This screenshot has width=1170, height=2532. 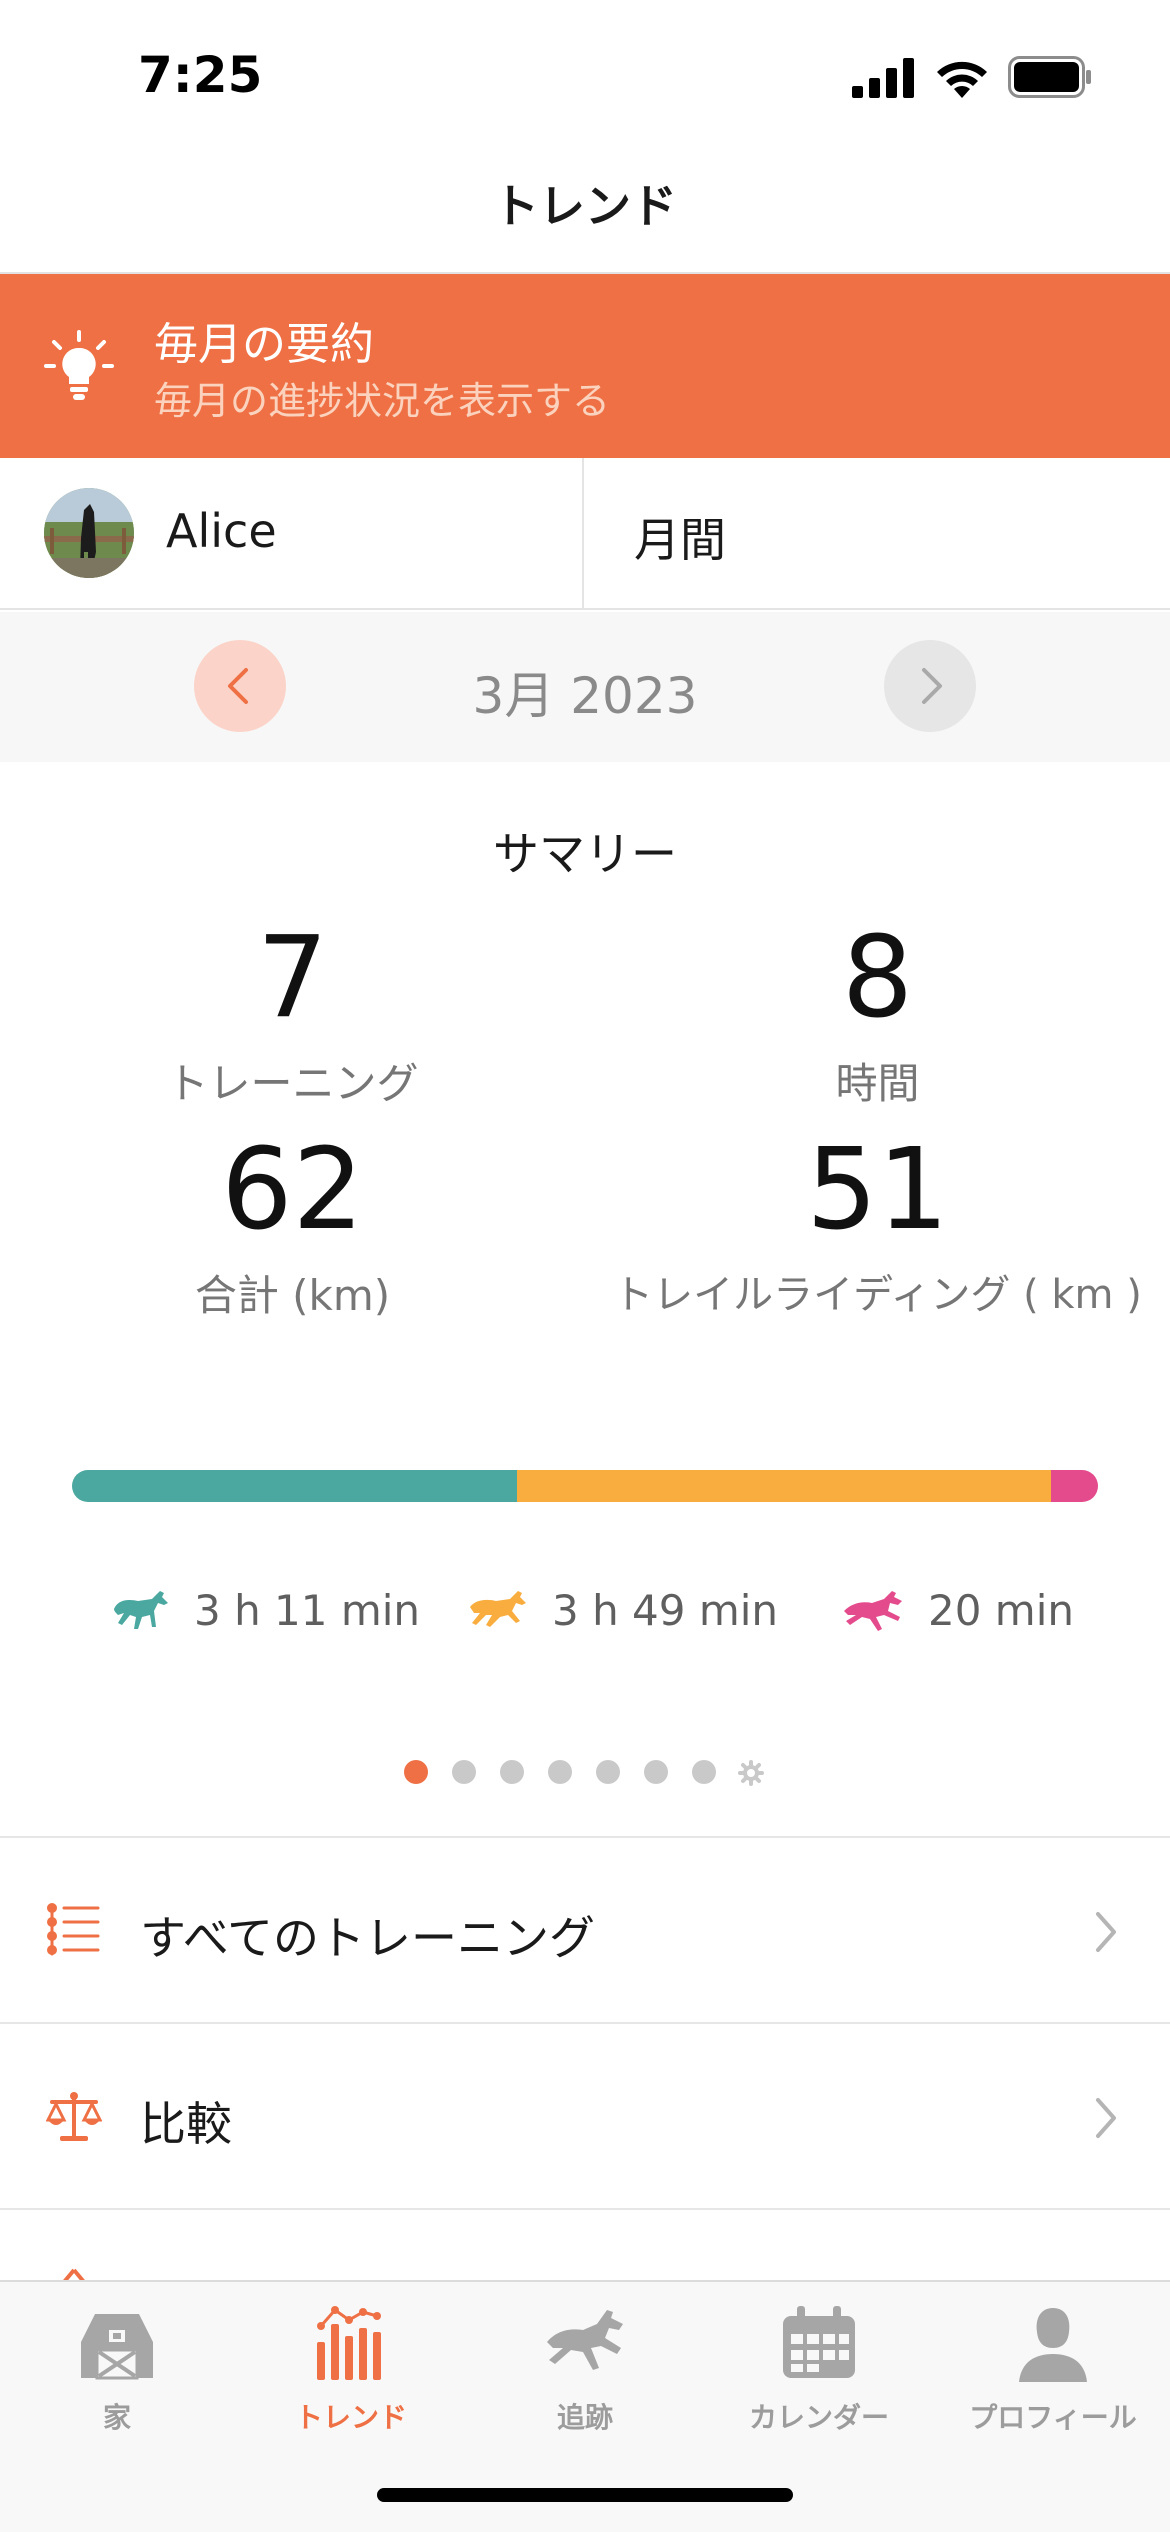 What do you see at coordinates (878, 533) in the screenshot?
I see `period-selector: 月間` at bounding box center [878, 533].